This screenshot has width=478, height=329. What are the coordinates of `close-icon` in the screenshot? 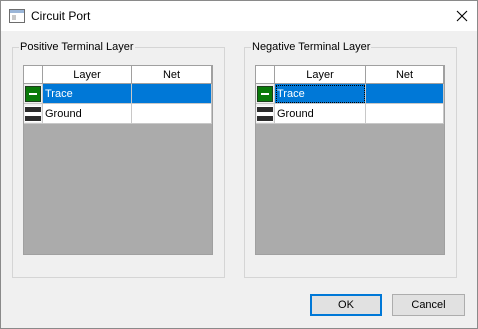 It's located at (462, 16).